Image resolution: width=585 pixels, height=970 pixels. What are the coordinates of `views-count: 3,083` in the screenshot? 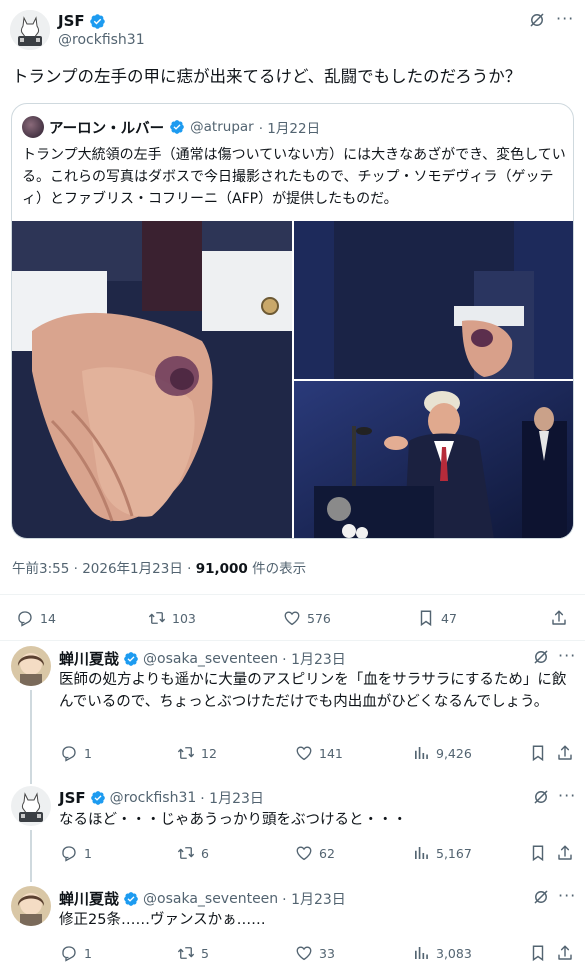 It's located at (454, 953).